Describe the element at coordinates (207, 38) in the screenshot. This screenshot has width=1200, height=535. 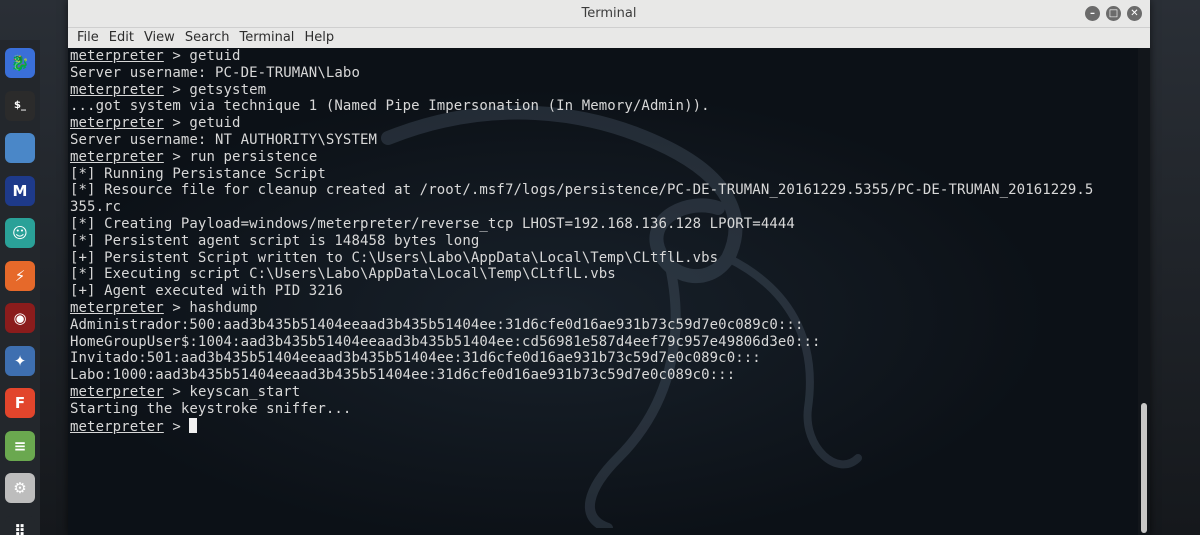
I see `menu-search: Search` at that location.